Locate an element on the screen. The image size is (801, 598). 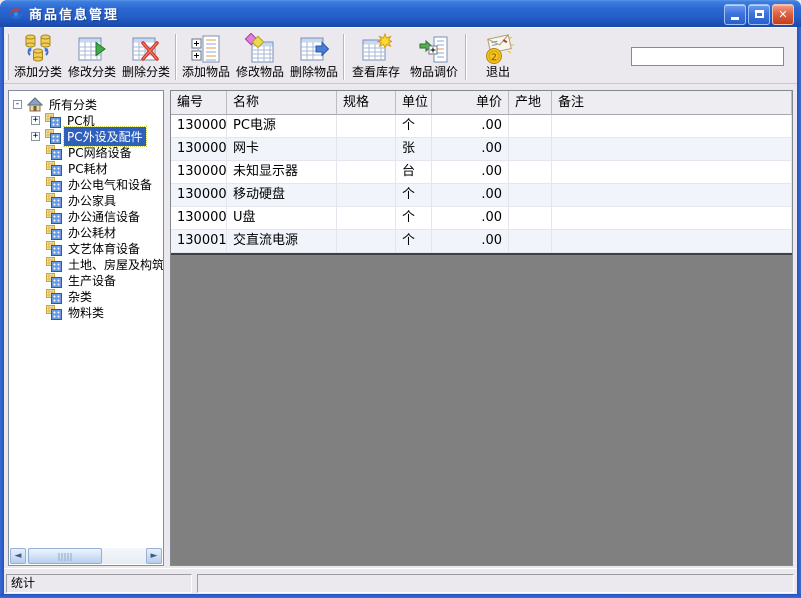
tree-item-label: 物料类 is located at coordinates (86, 312).